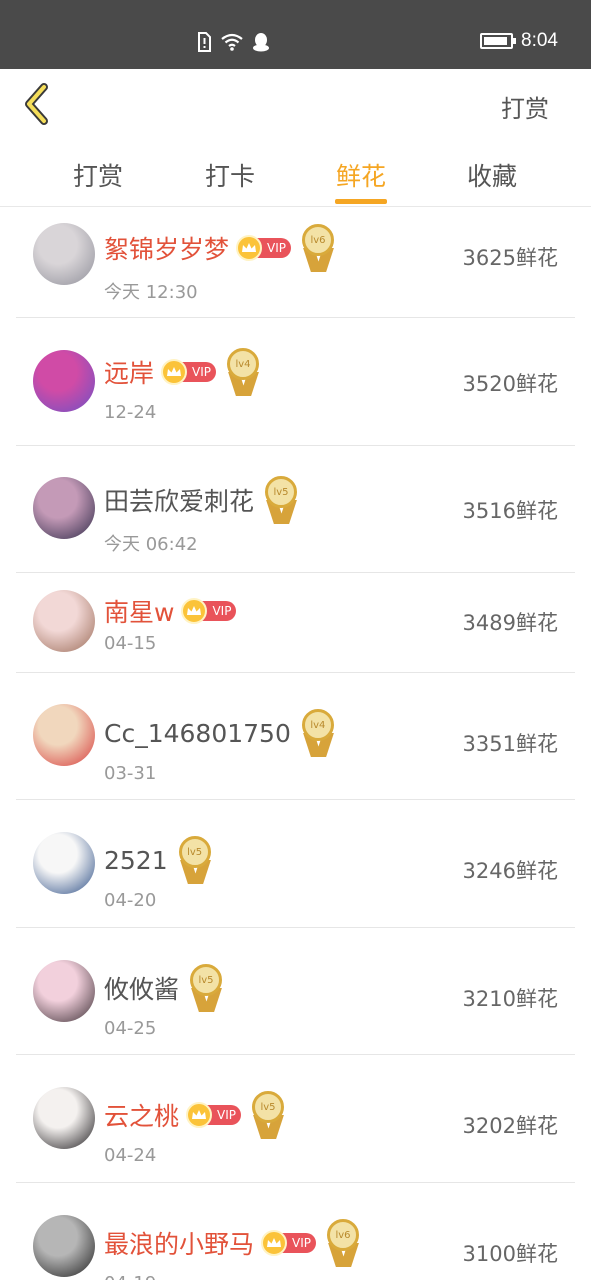 The height and width of the screenshot is (1280, 591). What do you see at coordinates (510, 744) in the screenshot?
I see `flower-amount: 3351鲜花` at bounding box center [510, 744].